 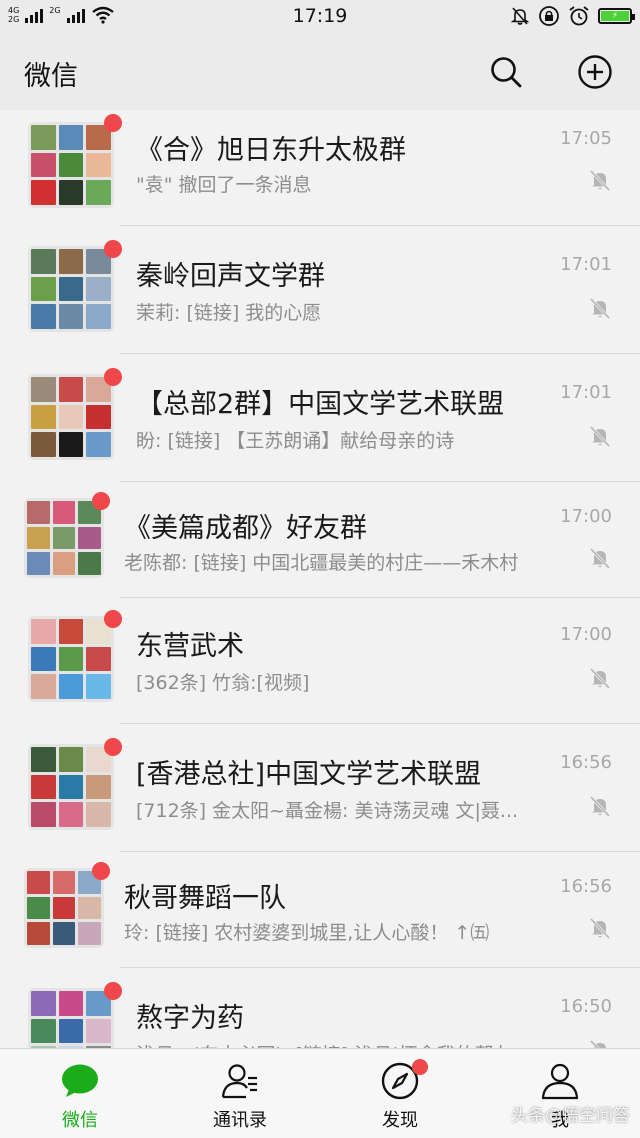 I want to click on chat-preview: 茉莉: [链接] 我的心愿, so click(x=229, y=313).